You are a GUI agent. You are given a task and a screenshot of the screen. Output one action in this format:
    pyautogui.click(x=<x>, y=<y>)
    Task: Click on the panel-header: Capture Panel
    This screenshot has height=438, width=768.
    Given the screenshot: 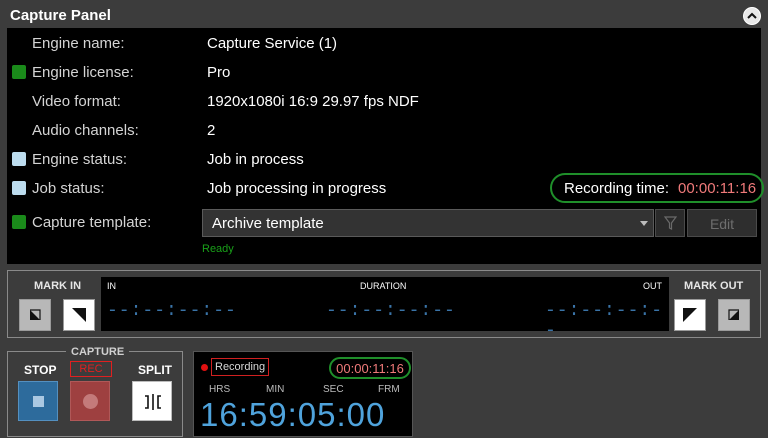 What is the action you would take?
    pyautogui.click(x=384, y=14)
    